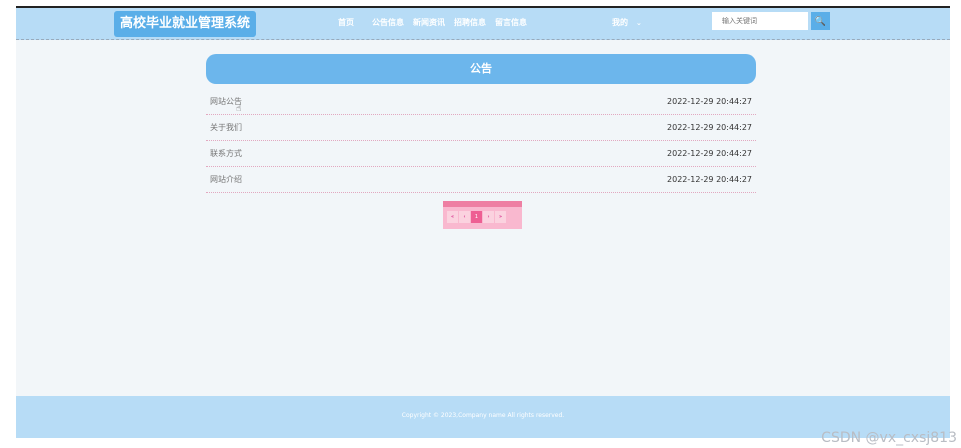  Describe the element at coordinates (500, 217) in the screenshot. I see `last-page-button: »` at that location.